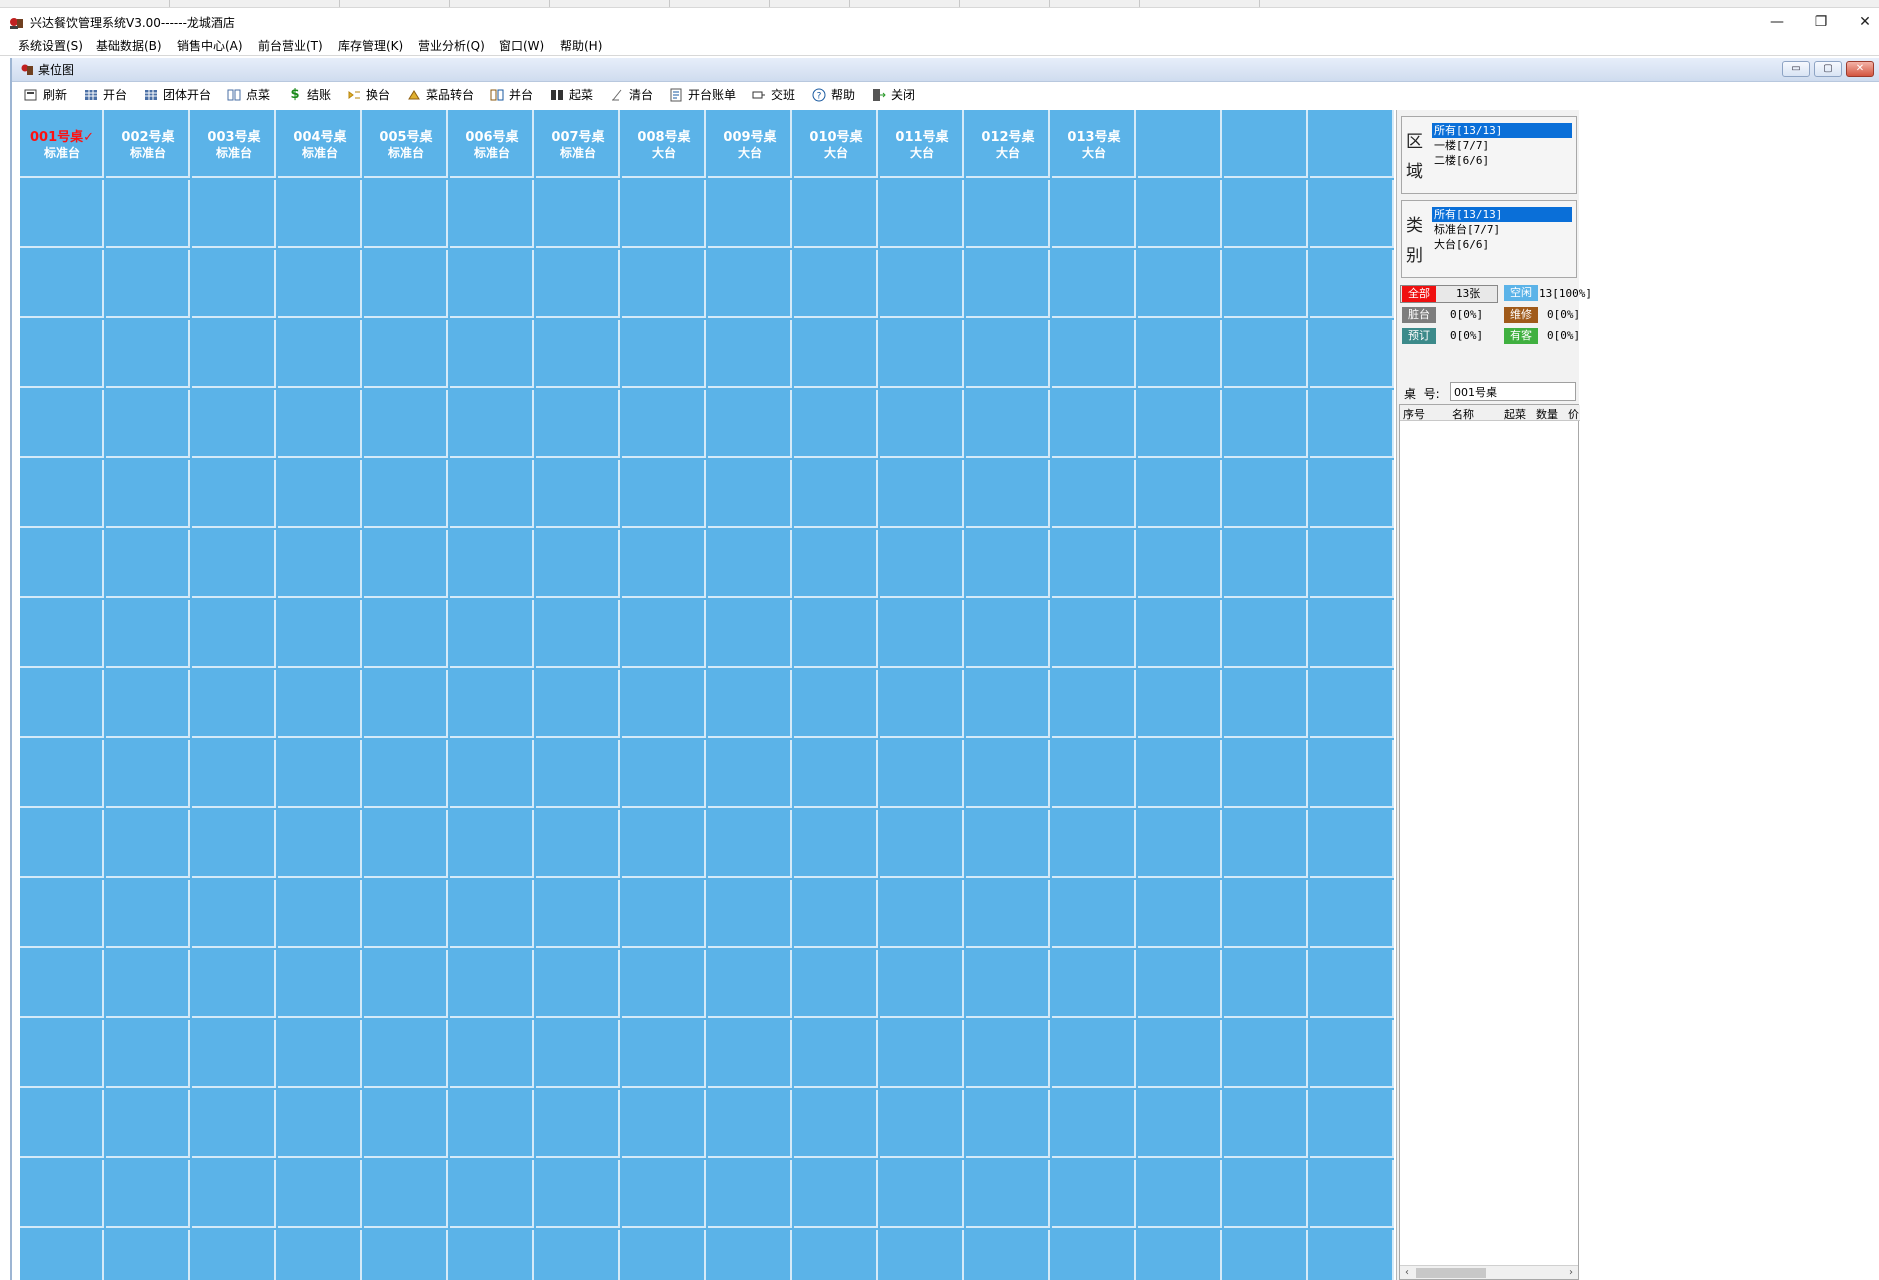  What do you see at coordinates (571, 95) in the screenshot?
I see `serve-dish-button: 起菜` at bounding box center [571, 95].